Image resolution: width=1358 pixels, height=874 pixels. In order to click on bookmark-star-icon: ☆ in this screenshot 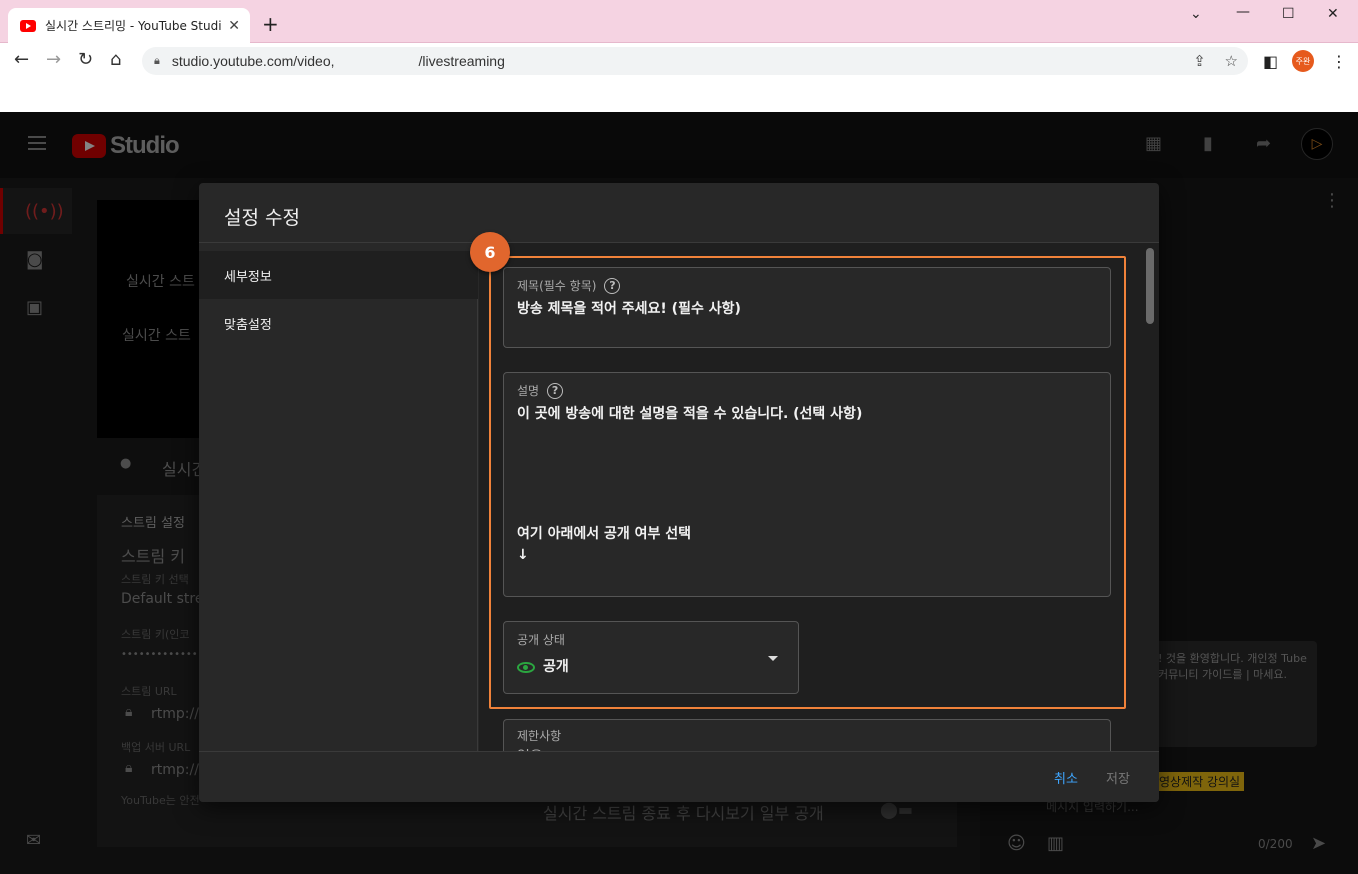, I will do `click(1231, 61)`.